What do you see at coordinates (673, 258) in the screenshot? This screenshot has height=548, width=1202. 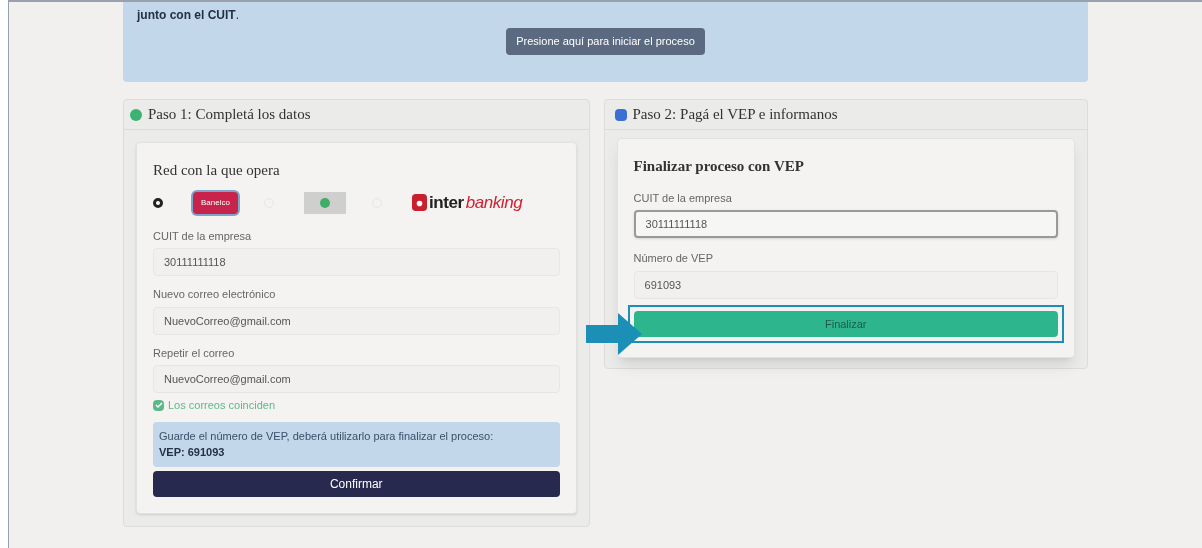 I see `field-label: Número de VEP` at bounding box center [673, 258].